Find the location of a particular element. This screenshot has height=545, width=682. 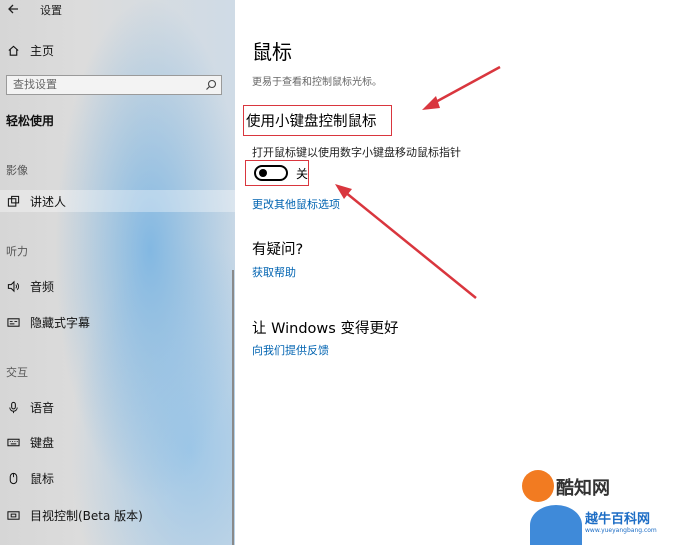

window-title: 设置 is located at coordinates (51, 10).